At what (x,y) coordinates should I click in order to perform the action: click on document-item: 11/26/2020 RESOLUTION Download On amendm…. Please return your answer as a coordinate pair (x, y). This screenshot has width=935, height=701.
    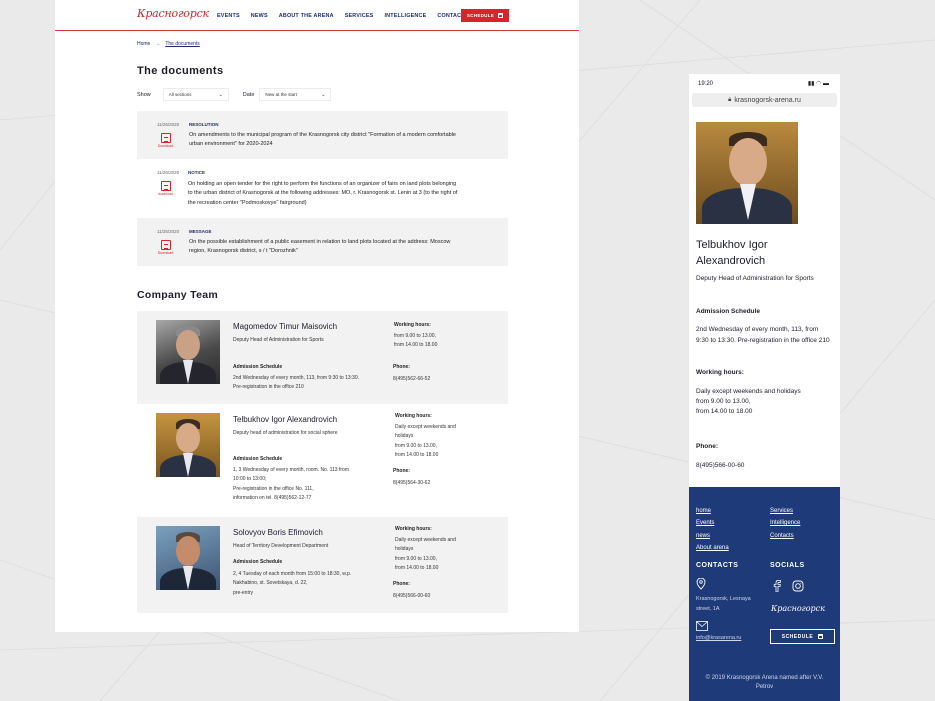
    Looking at the image, I should click on (322, 135).